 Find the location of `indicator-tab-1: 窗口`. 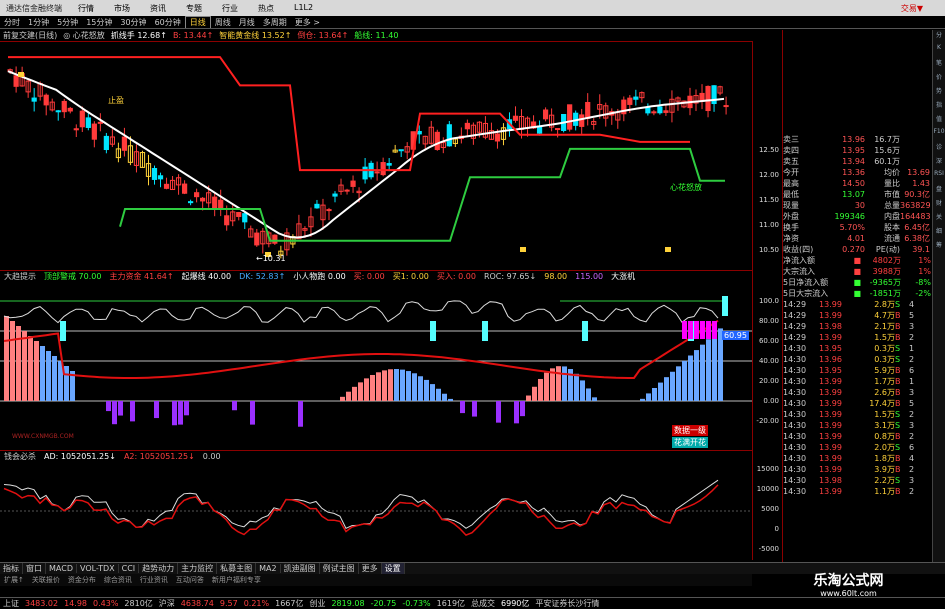

indicator-tab-1: 窗口 is located at coordinates (34, 568).